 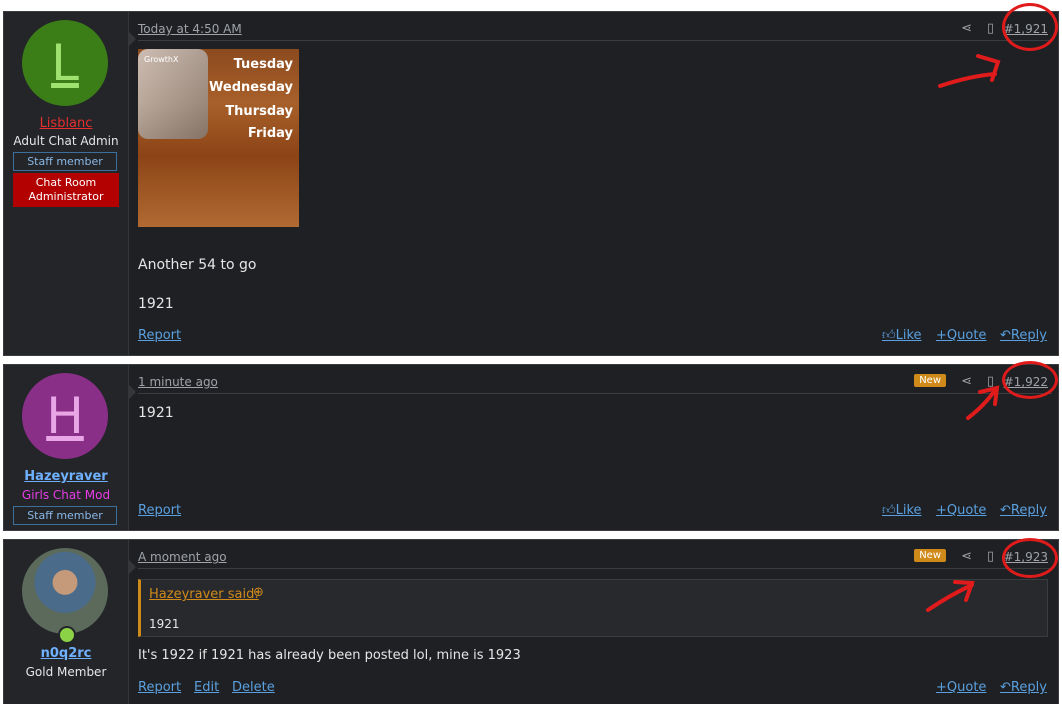 I want to click on post-date: A moment ago, so click(x=182, y=557).